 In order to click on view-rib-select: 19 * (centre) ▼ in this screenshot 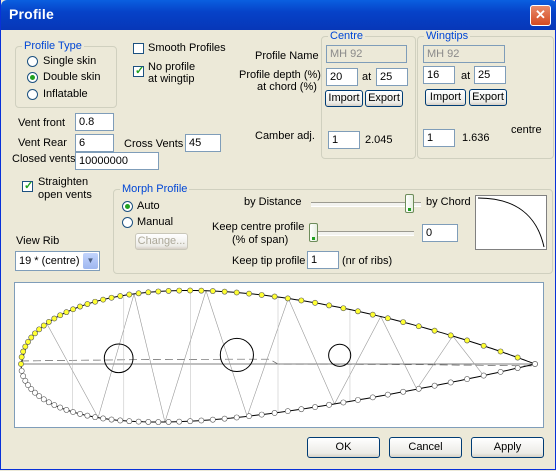, I will do `click(57, 261)`.